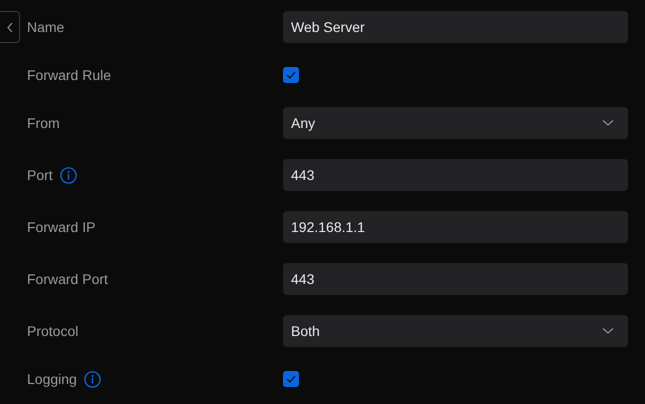 The height and width of the screenshot is (404, 645). I want to click on text-field: 192.168.1.1, so click(455, 227).